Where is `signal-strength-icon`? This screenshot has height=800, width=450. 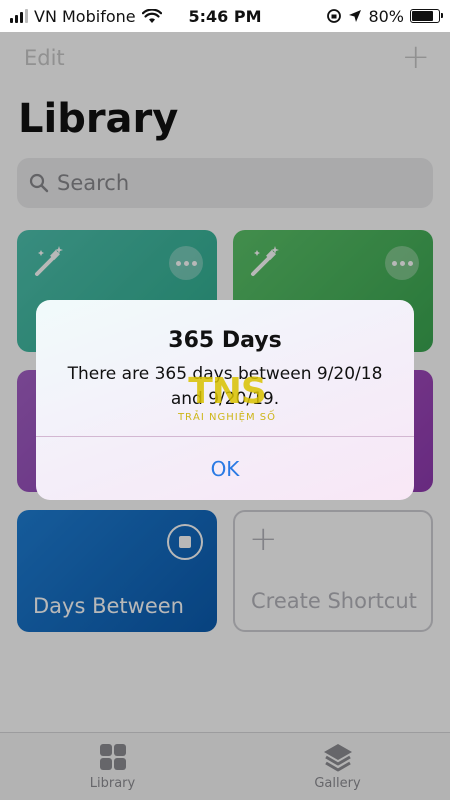
signal-strength-icon is located at coordinates (19, 16).